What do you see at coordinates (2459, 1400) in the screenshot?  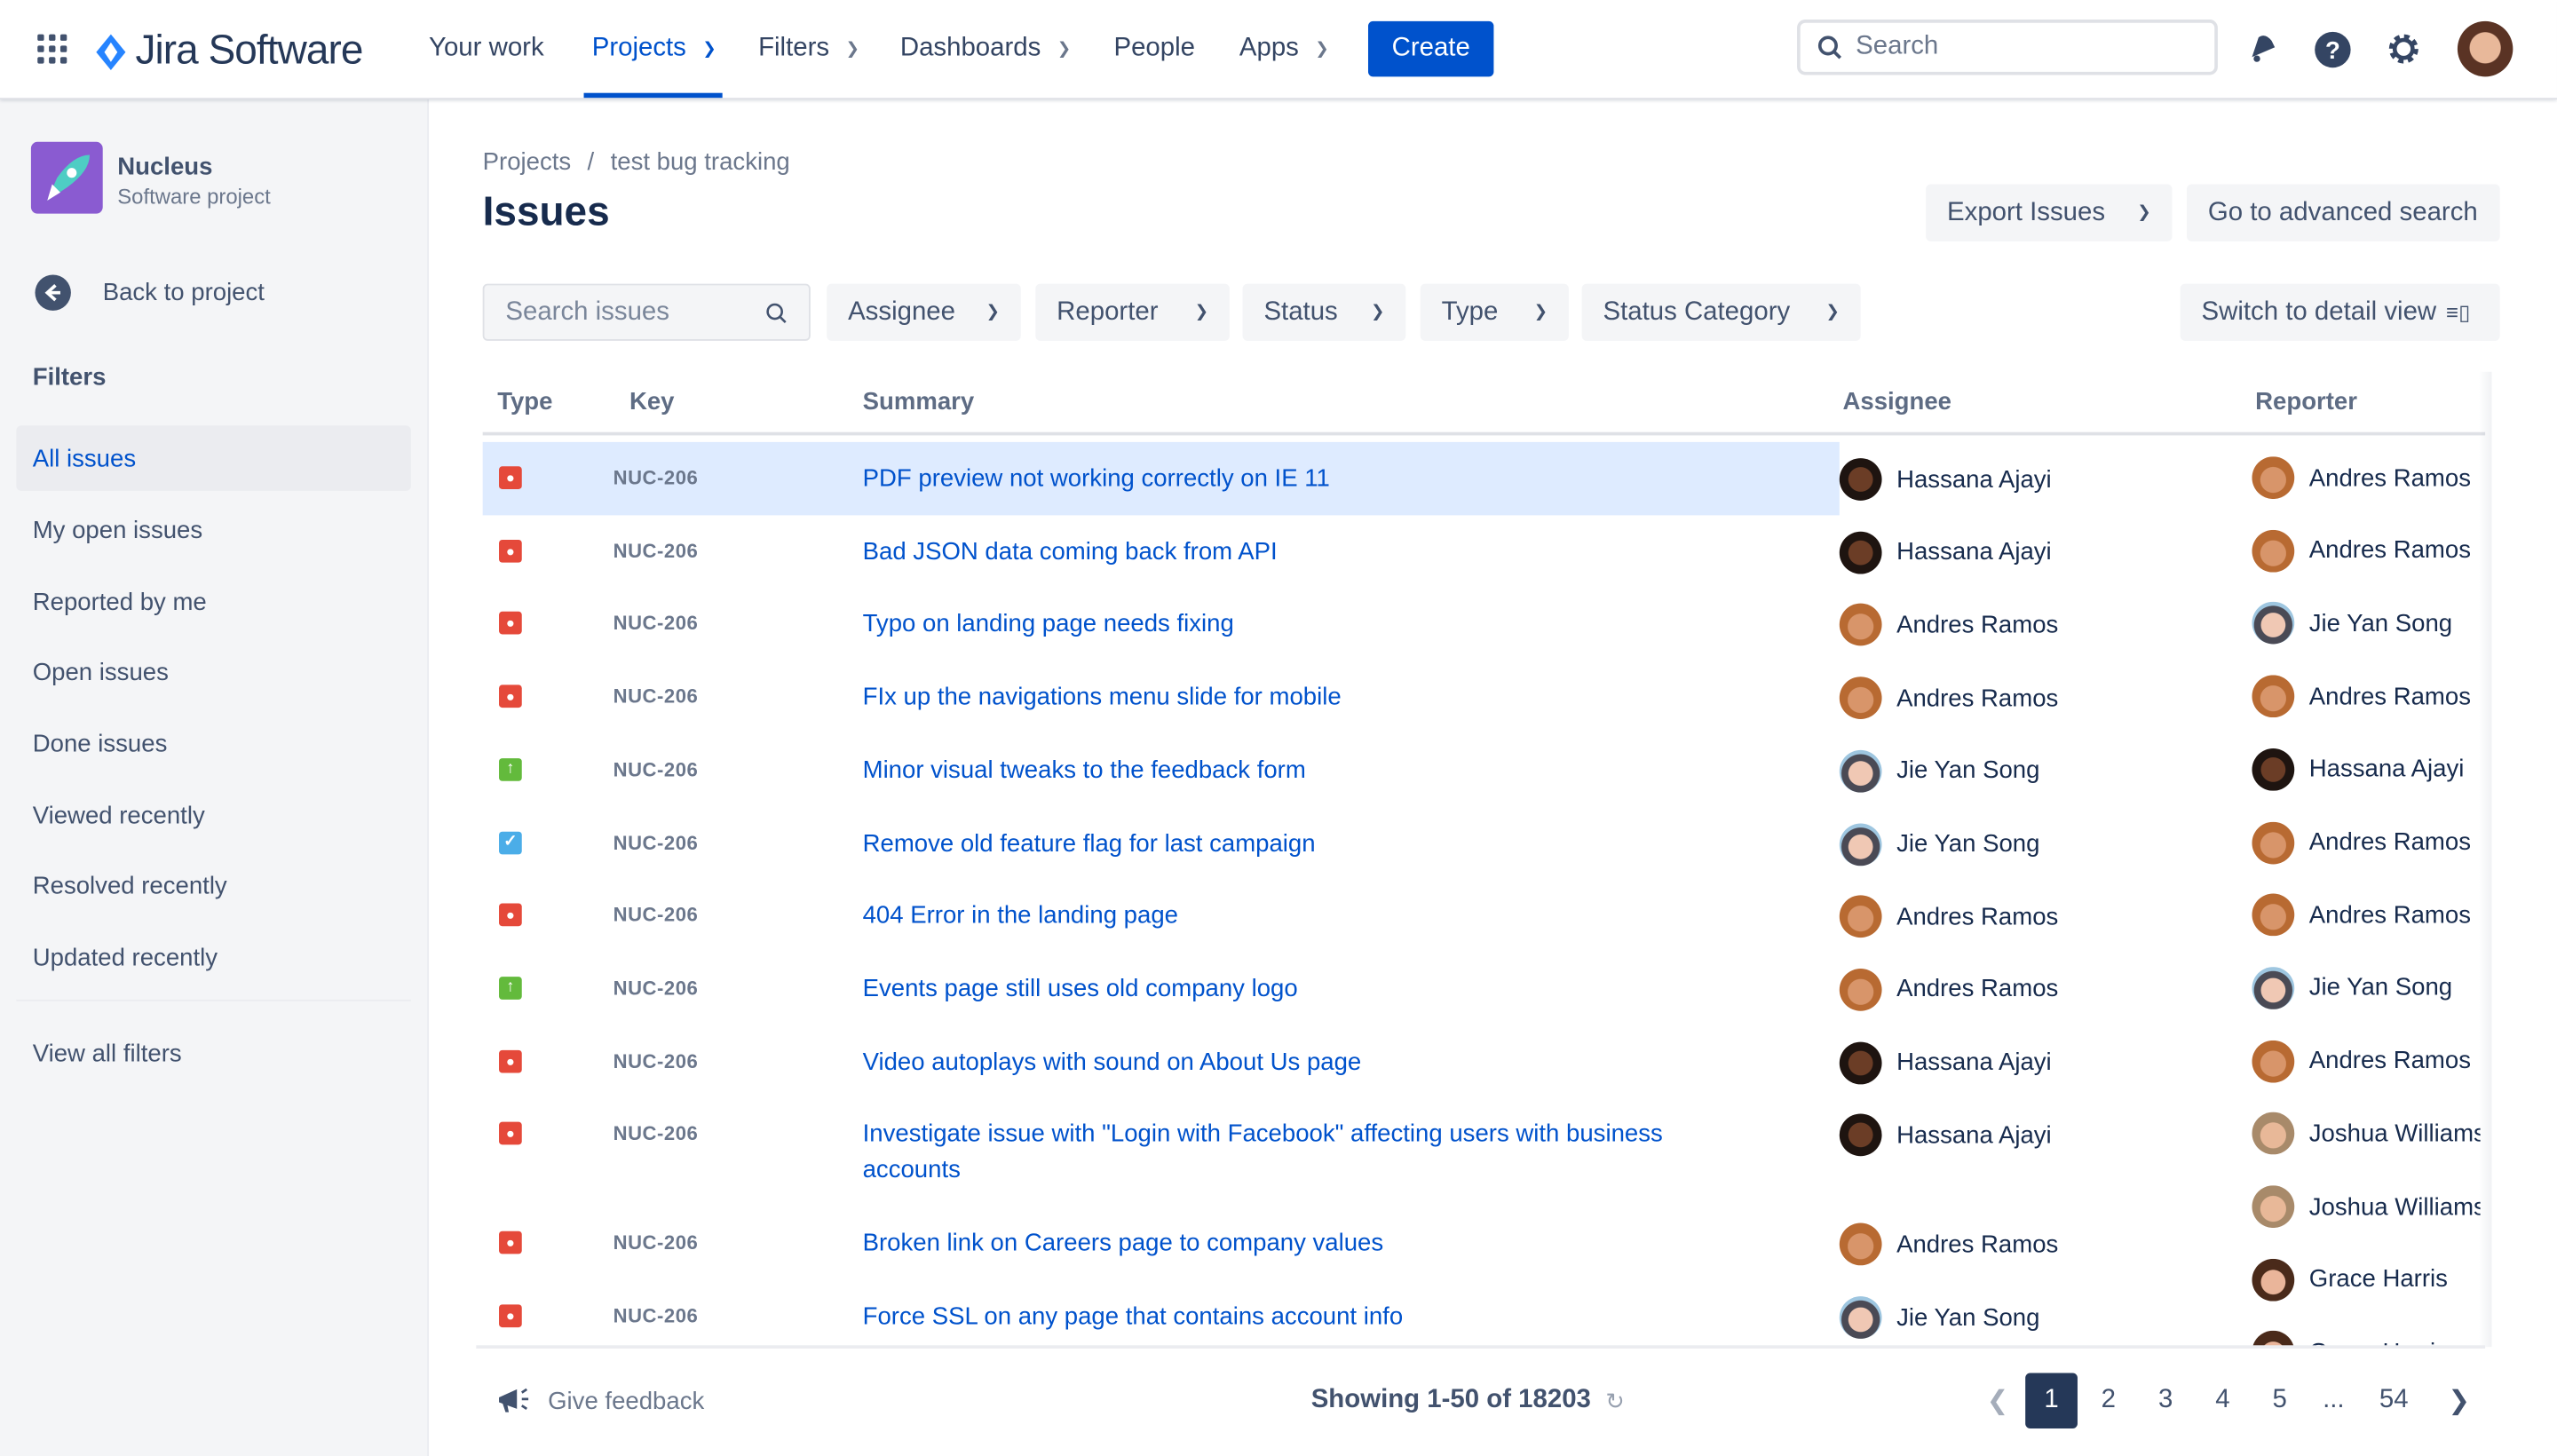 I see `next-page-button: ❯` at bounding box center [2459, 1400].